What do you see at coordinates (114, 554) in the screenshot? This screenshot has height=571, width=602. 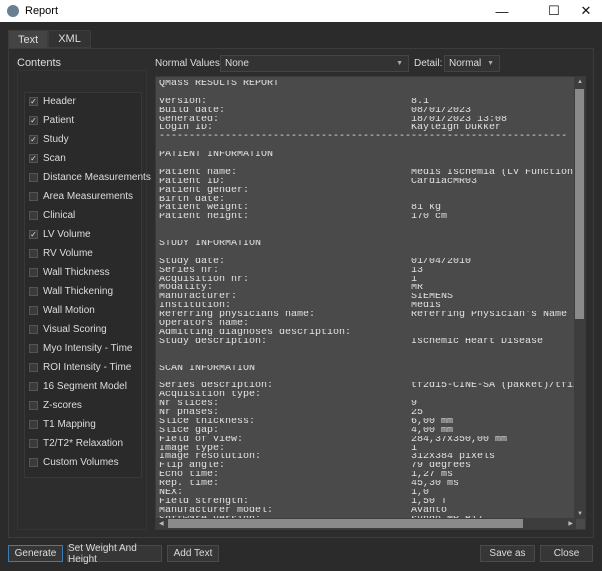 I see `set-weight-height-button: Set Weight And Height` at bounding box center [114, 554].